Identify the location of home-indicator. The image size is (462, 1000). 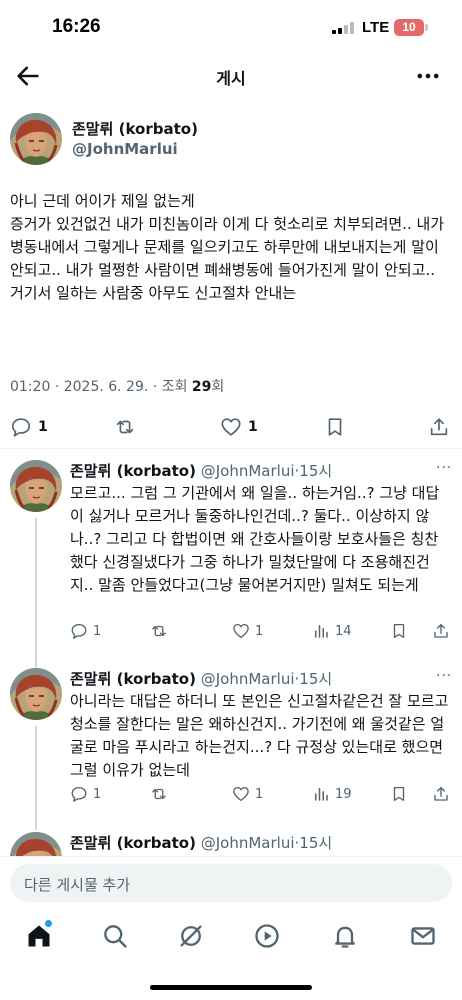
(231, 987).